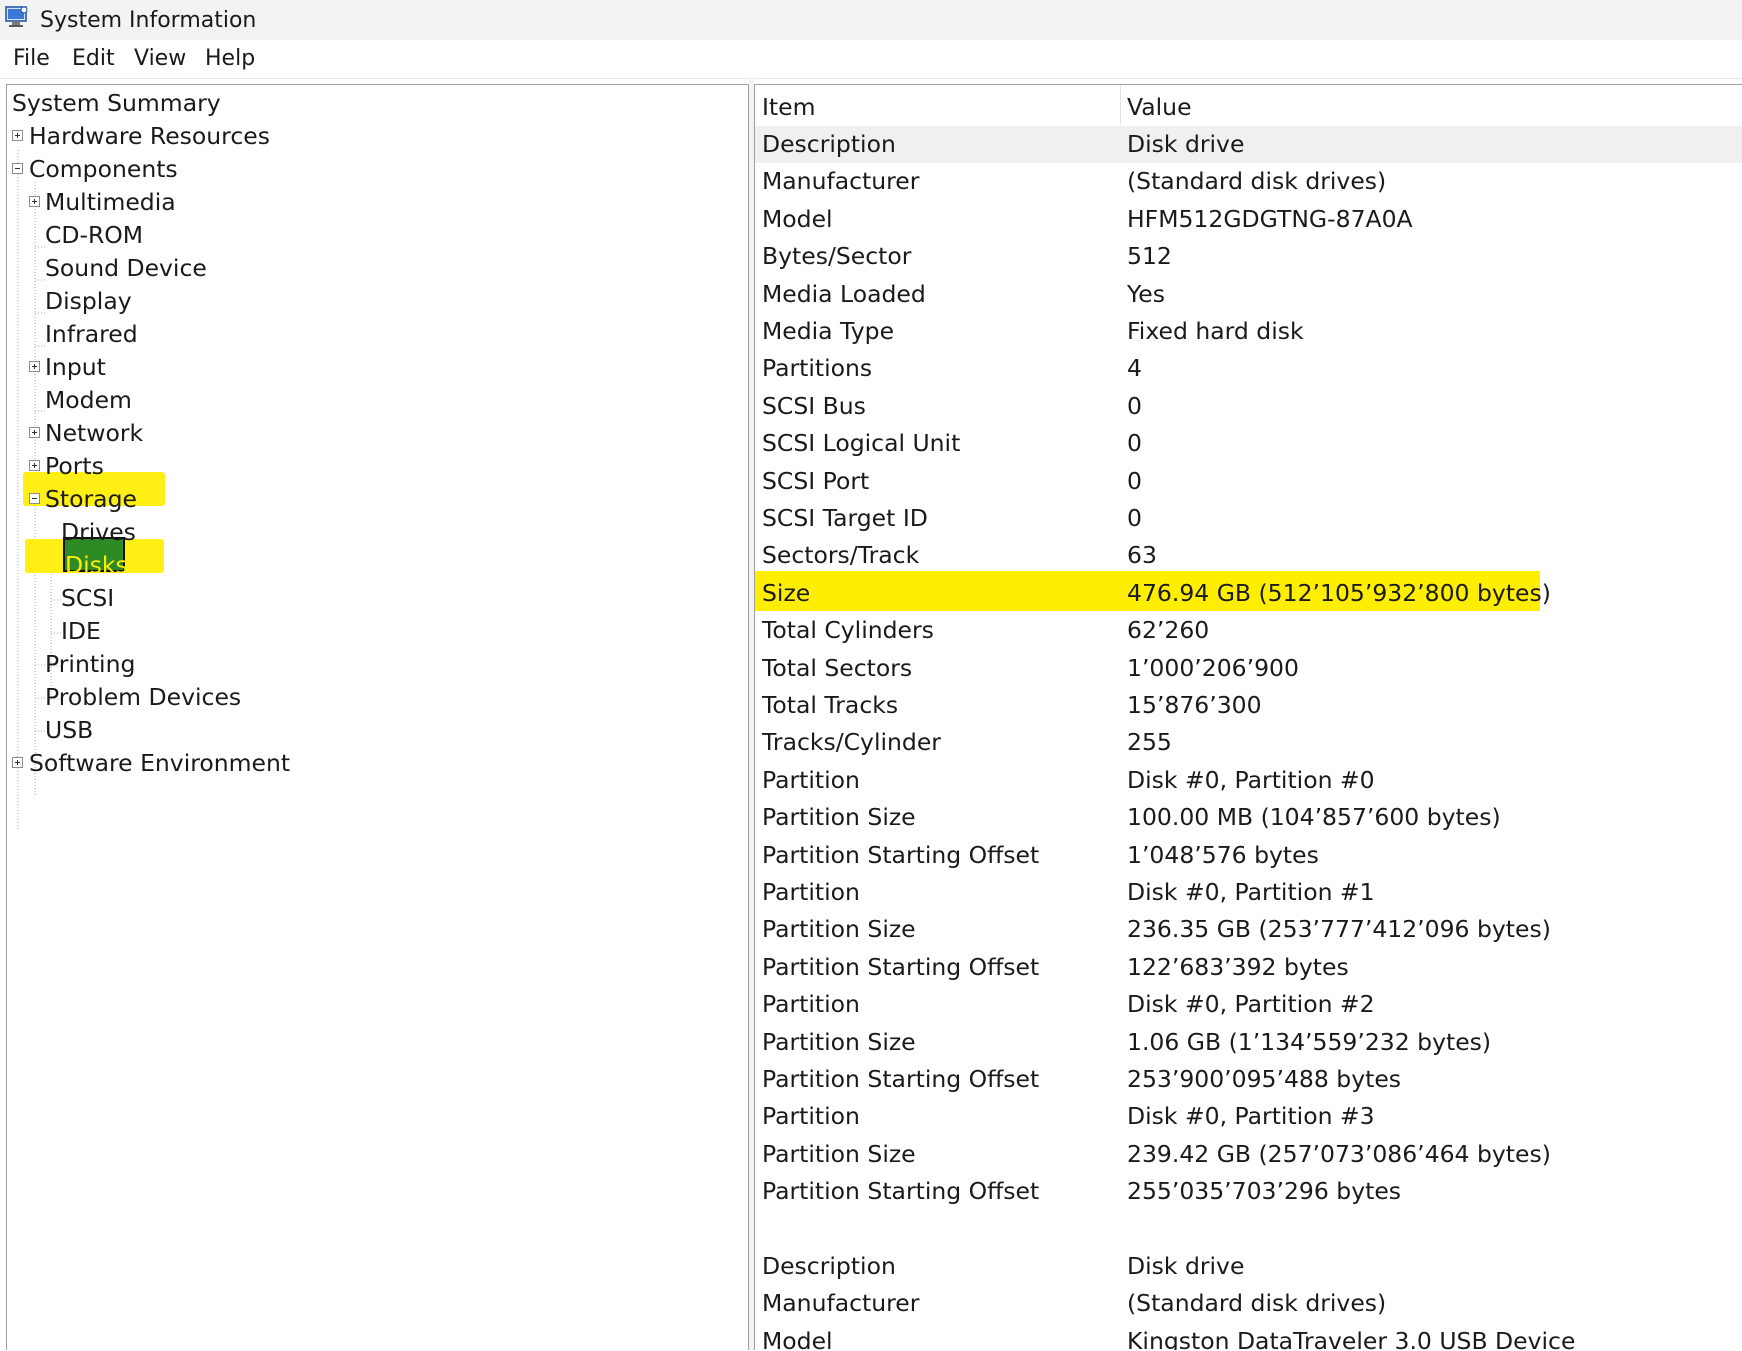 Image resolution: width=1742 pixels, height=1351 pixels. I want to click on row-value: 15’876’300, so click(1194, 705).